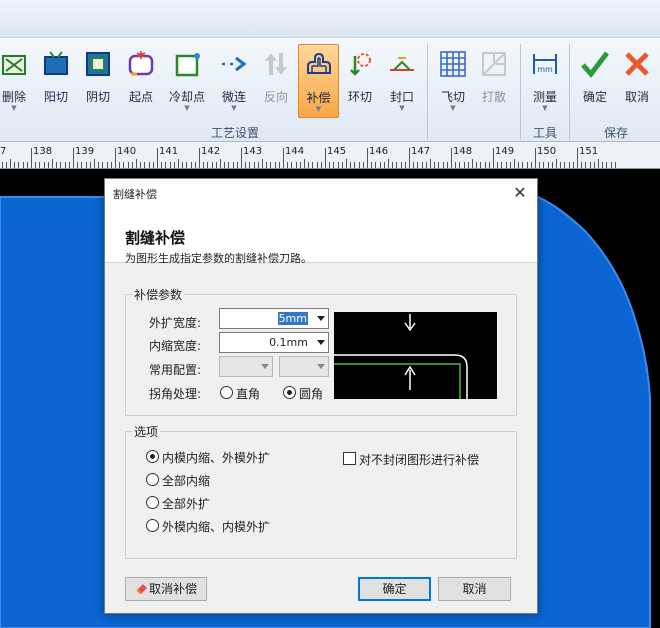 This screenshot has width=660, height=628. I want to click on ruler-number: 144, so click(295, 151).